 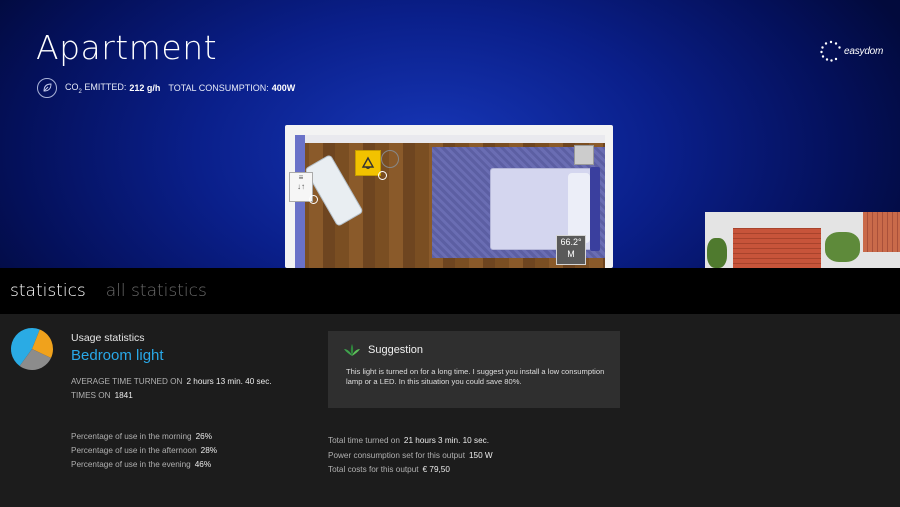 What do you see at coordinates (481, 455) in the screenshot?
I see `total-value: 150 W` at bounding box center [481, 455].